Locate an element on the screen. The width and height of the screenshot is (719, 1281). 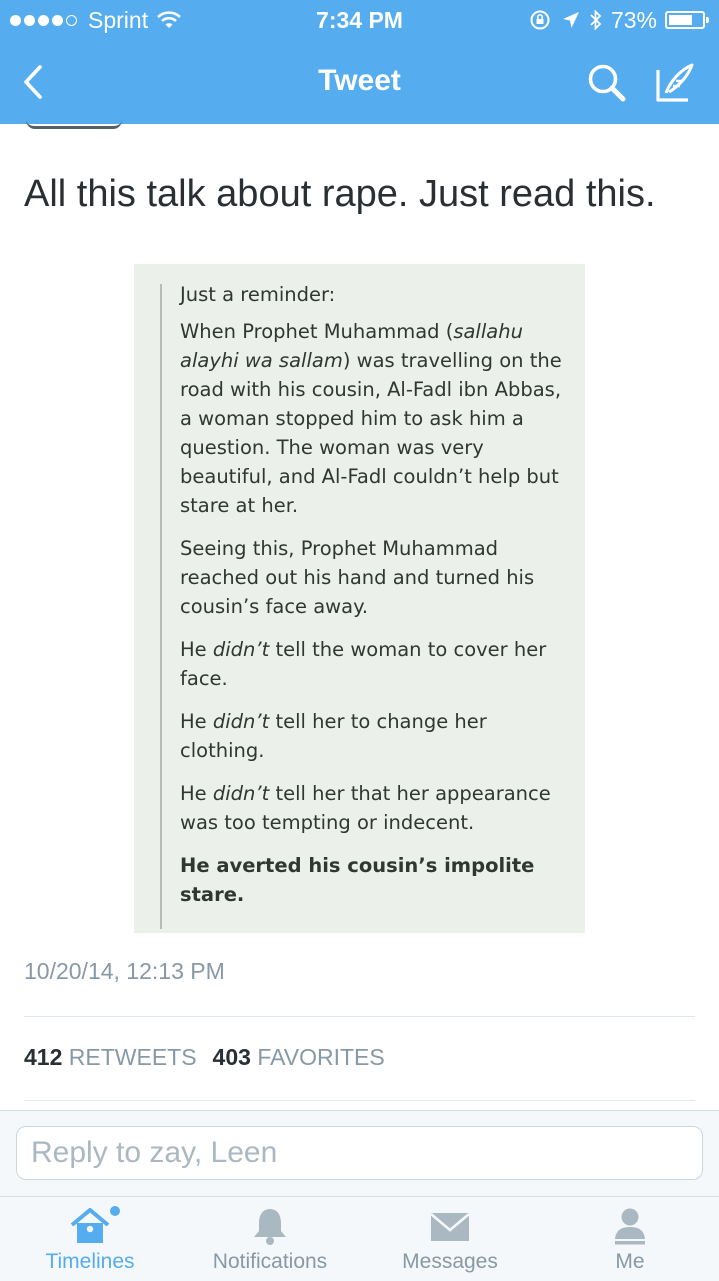
search-button is located at coordinates (607, 83).